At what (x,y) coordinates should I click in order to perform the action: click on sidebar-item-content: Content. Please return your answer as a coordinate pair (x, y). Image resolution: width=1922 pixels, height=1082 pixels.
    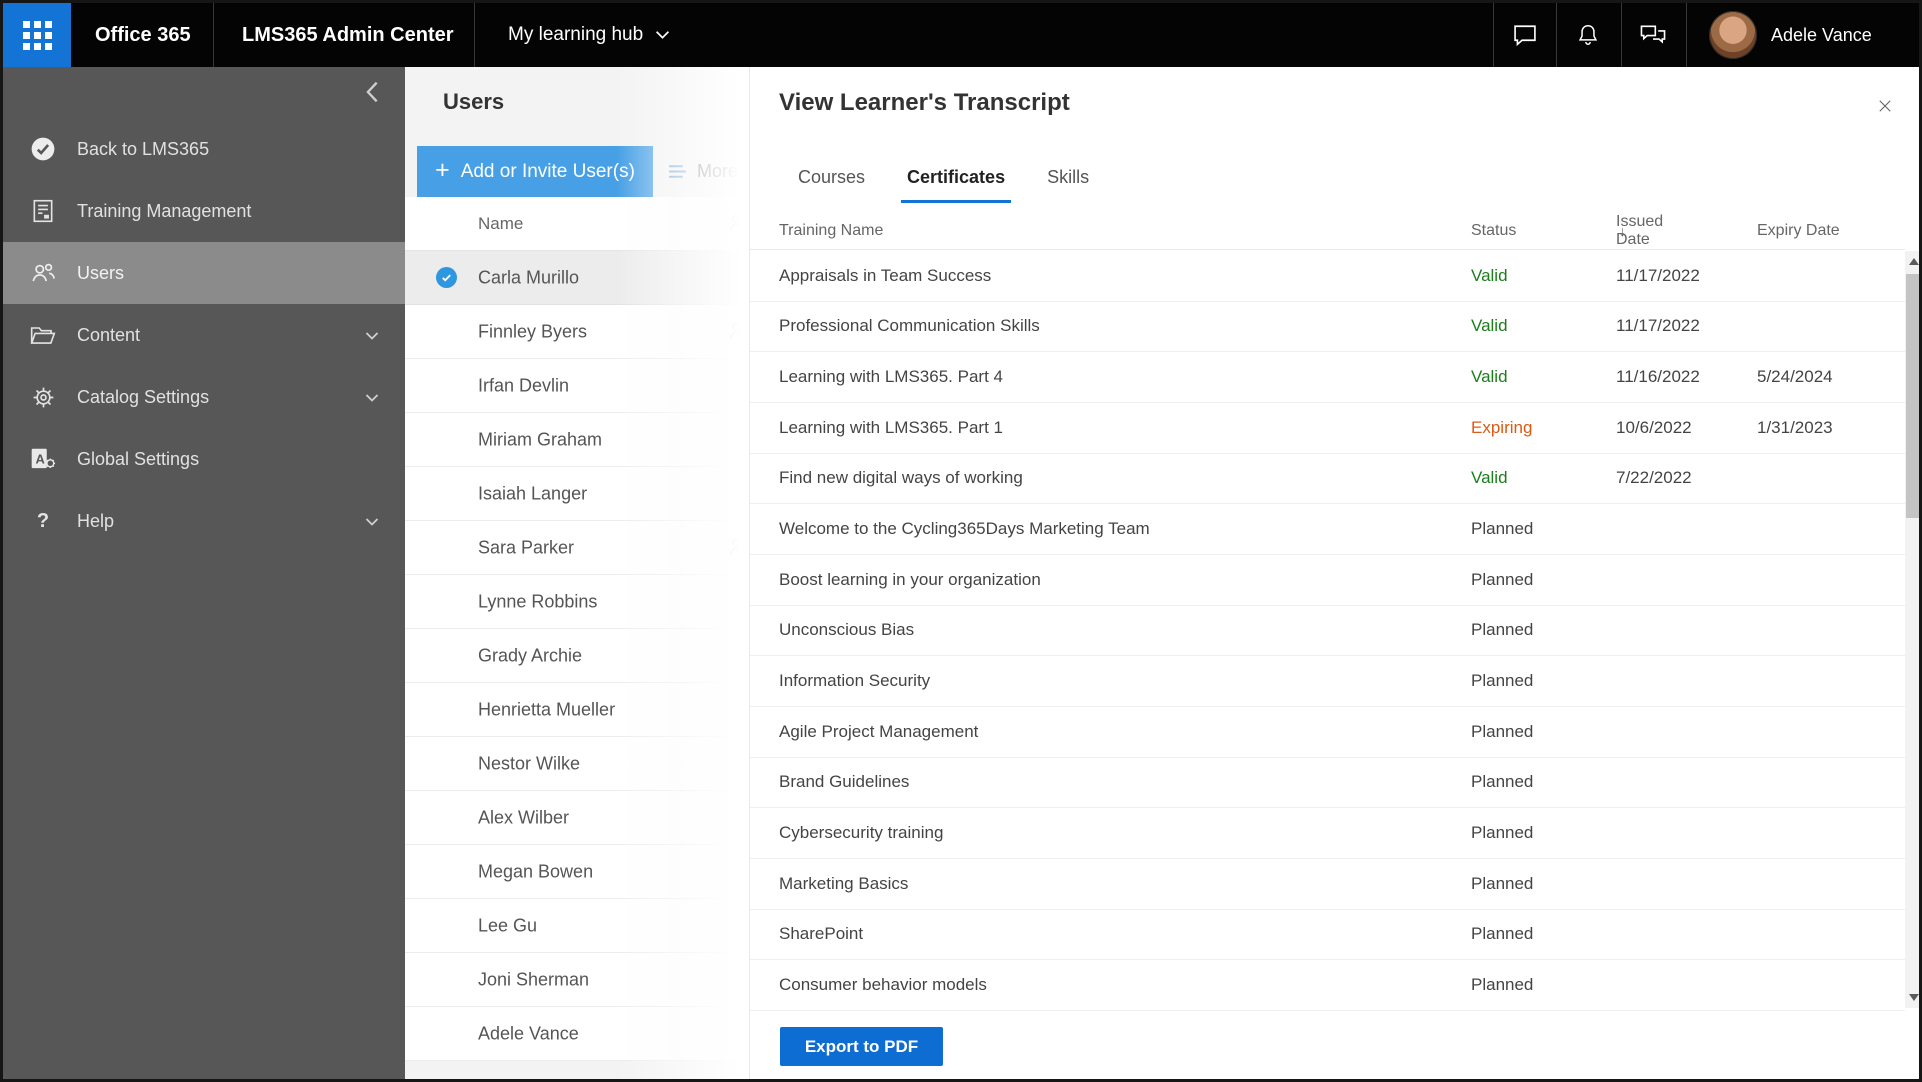
    Looking at the image, I should click on (204, 335).